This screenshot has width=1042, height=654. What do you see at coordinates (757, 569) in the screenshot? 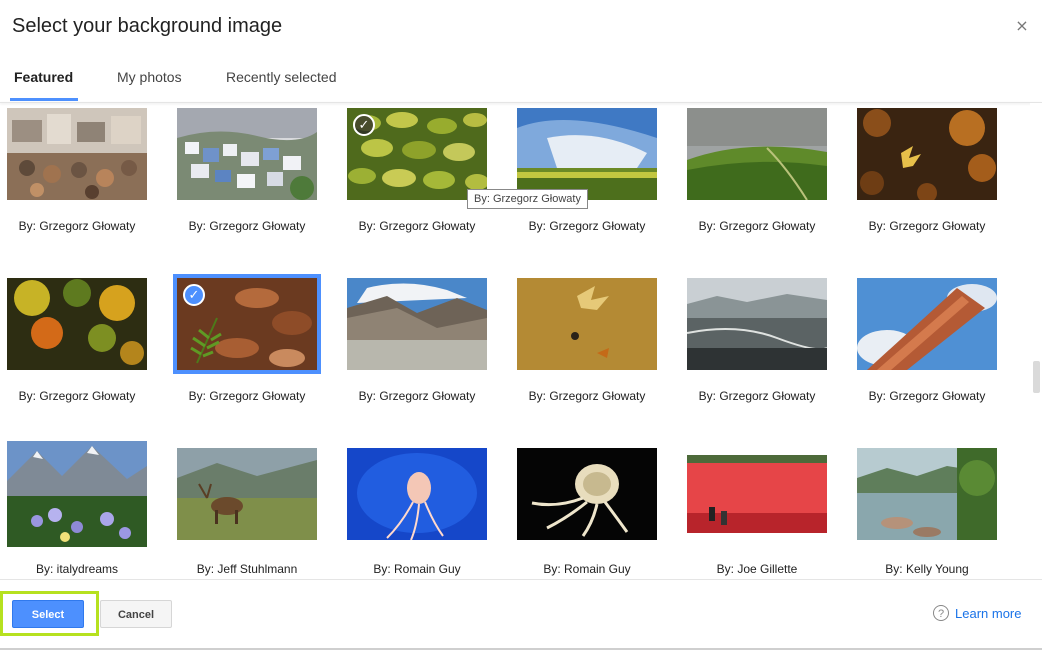
I see `image-caption: By: Joe Gillette` at bounding box center [757, 569].